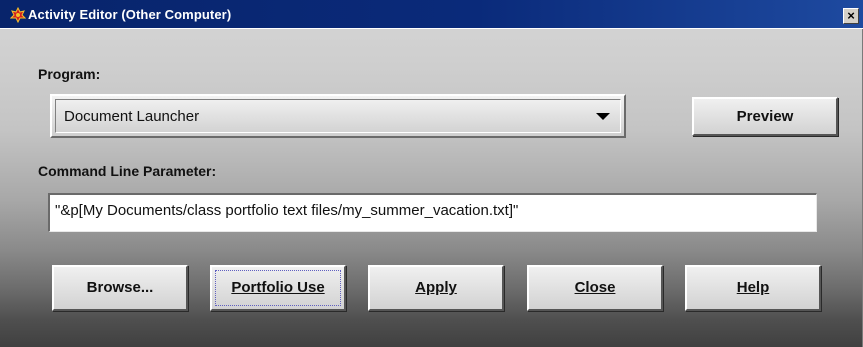 This screenshot has height=347, width=863. I want to click on app-logo-icon, so click(18, 15).